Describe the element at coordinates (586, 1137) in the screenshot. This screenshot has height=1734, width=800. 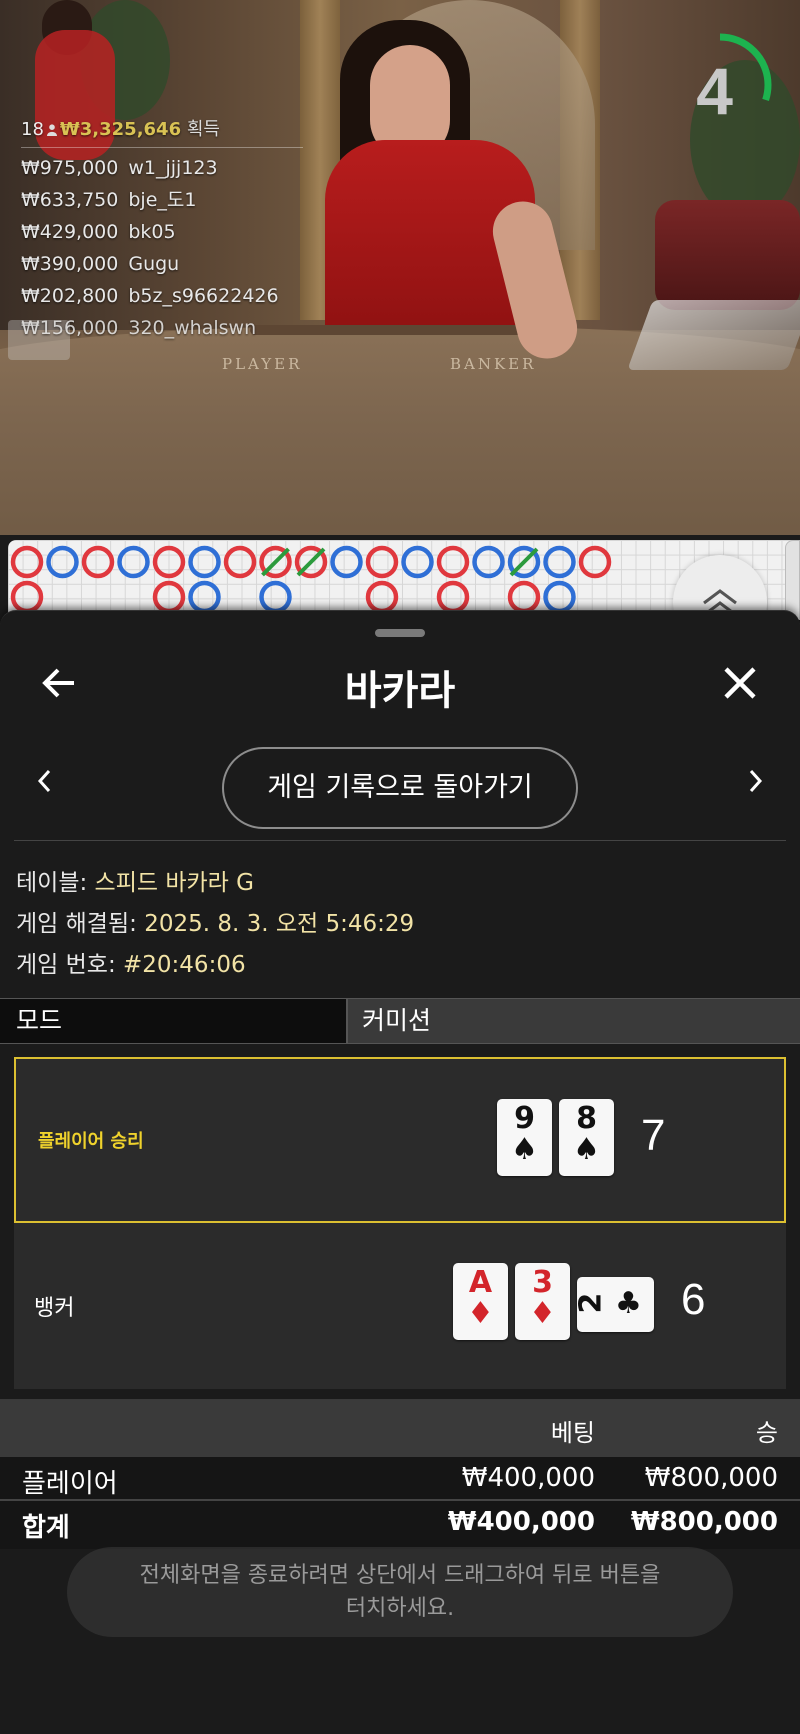
I see `playing-card: 8 ♠` at that location.